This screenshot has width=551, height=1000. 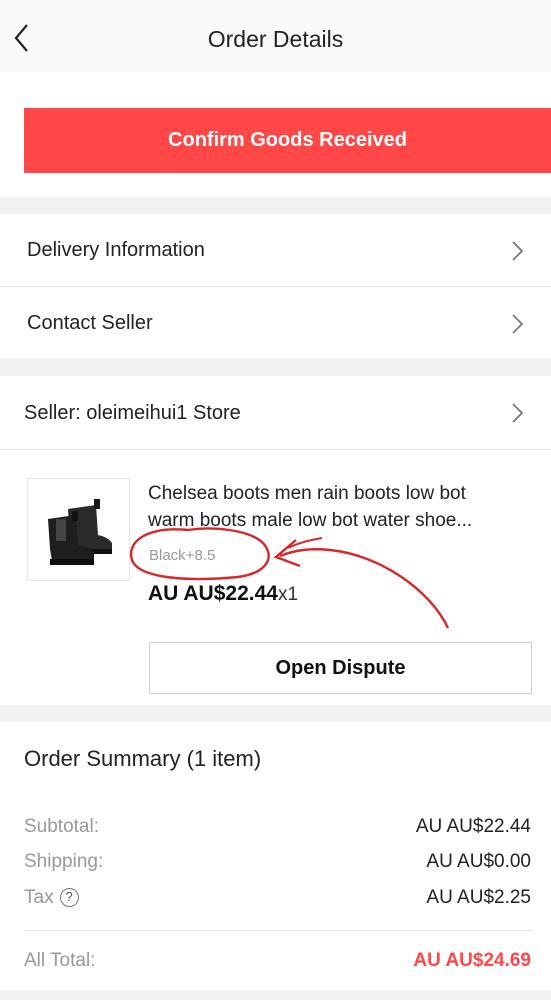 I want to click on product-title-line: Chelsea boots men rain boots low bot, so click(x=307, y=493).